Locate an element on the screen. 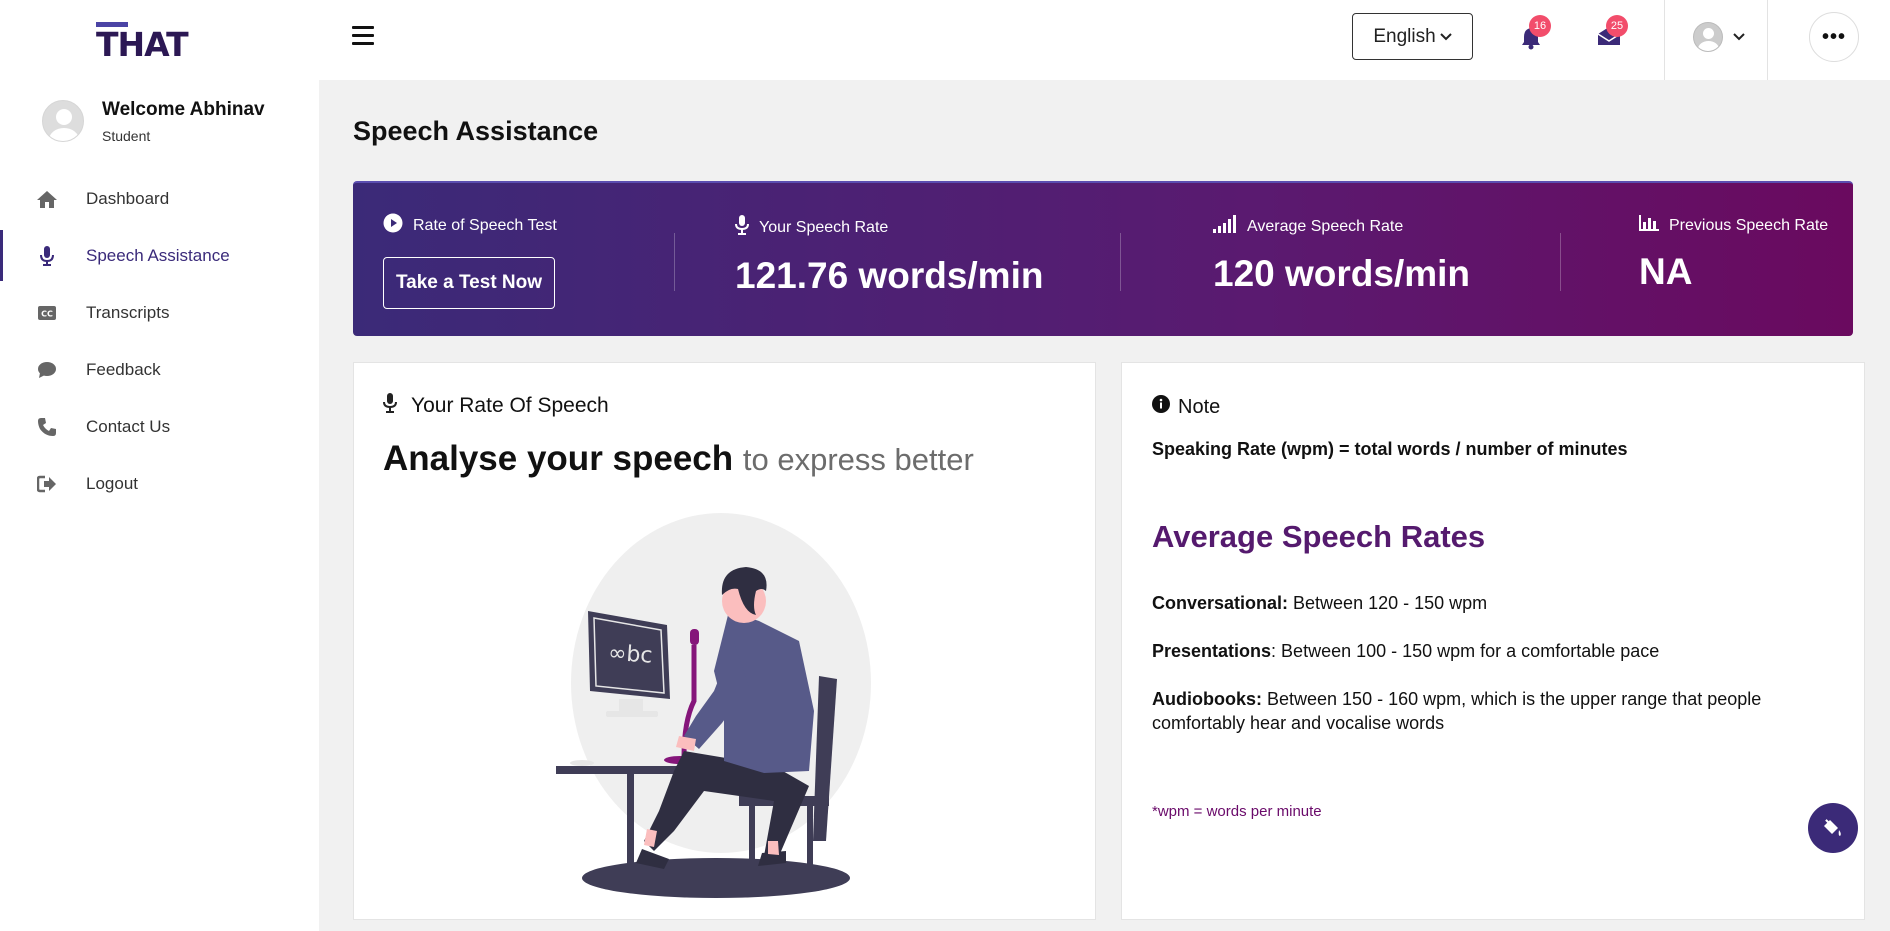 This screenshot has height=931, width=1890. headline-strong: Analyse your speech is located at coordinates (558, 458).